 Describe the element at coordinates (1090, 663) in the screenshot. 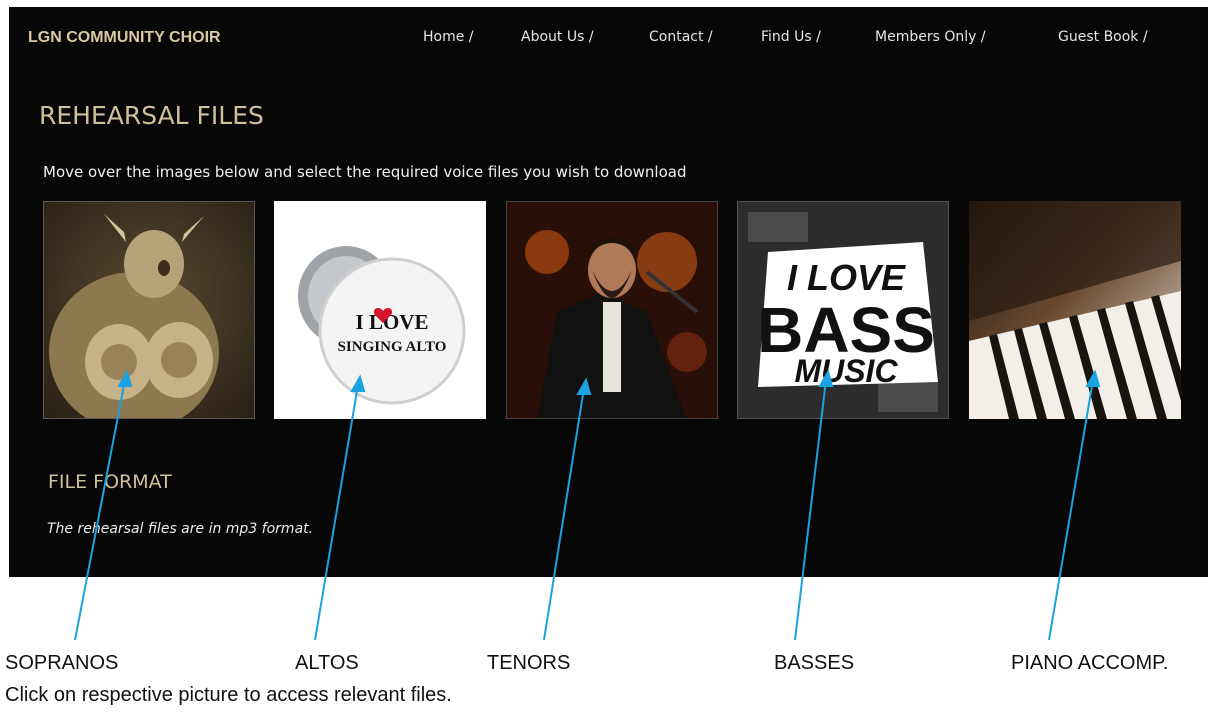

I see `label-piano-accomp: PIANO ACCOMP.` at that location.